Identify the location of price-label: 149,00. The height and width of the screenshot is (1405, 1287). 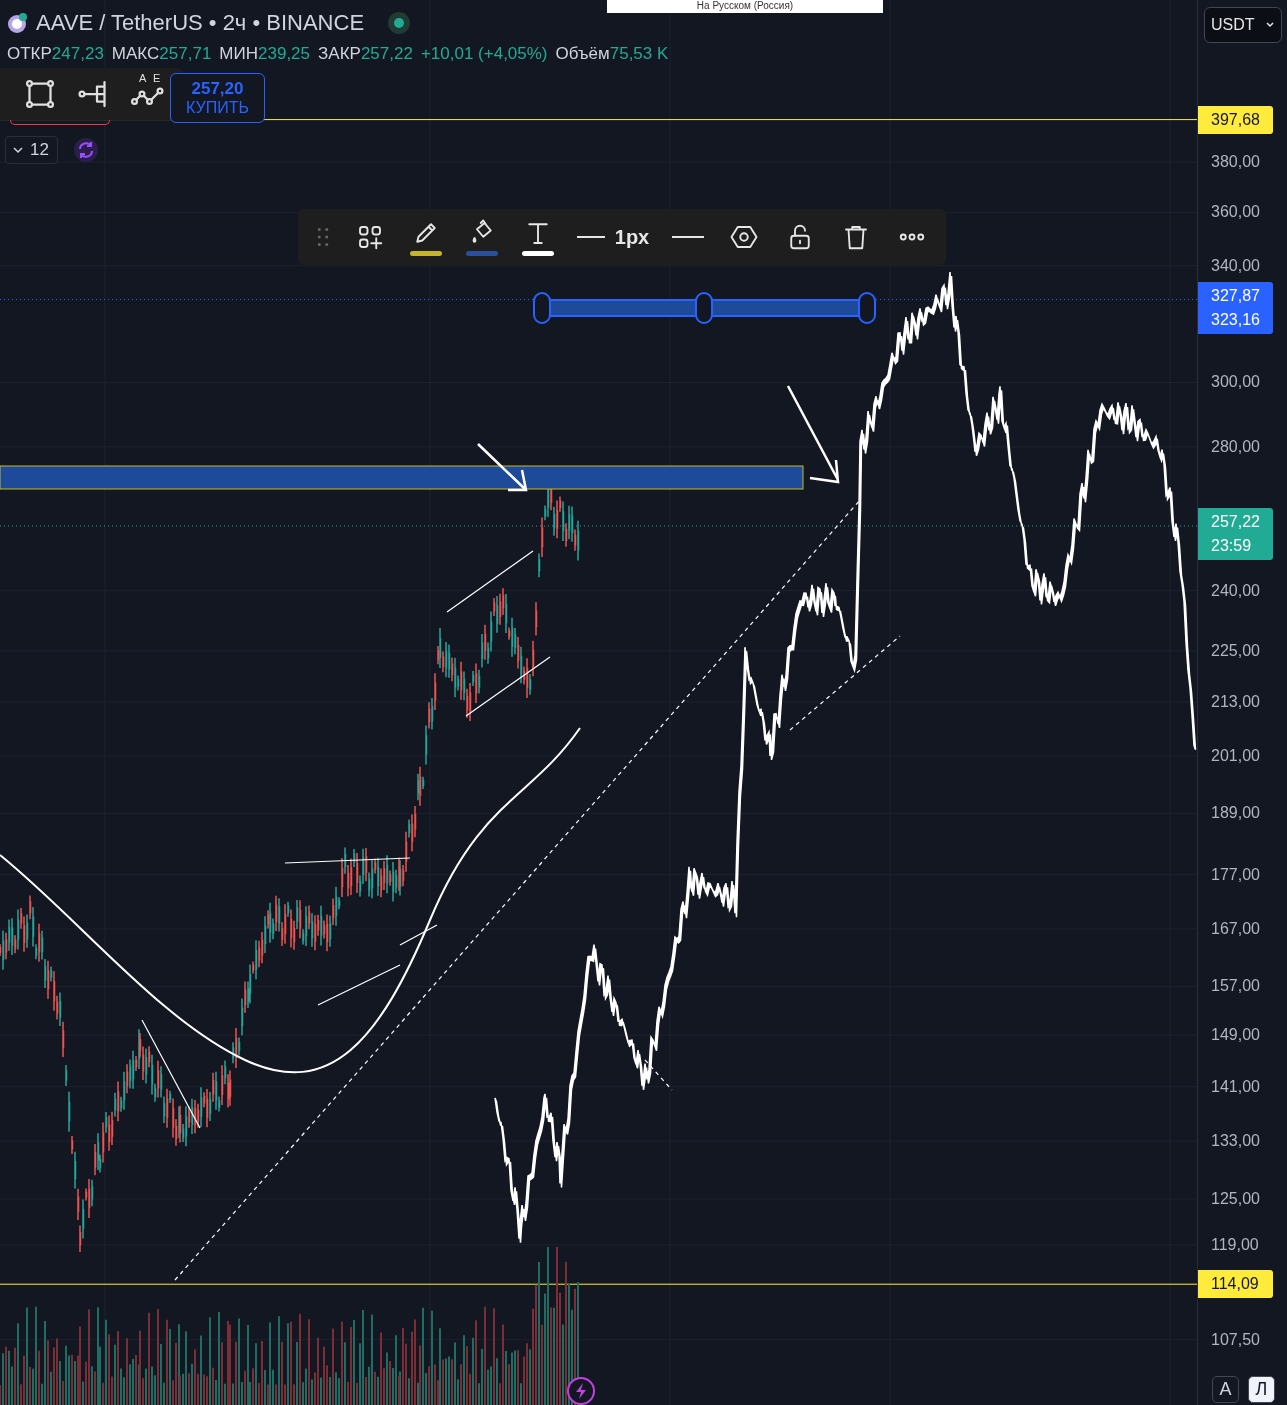
(1235, 1035).